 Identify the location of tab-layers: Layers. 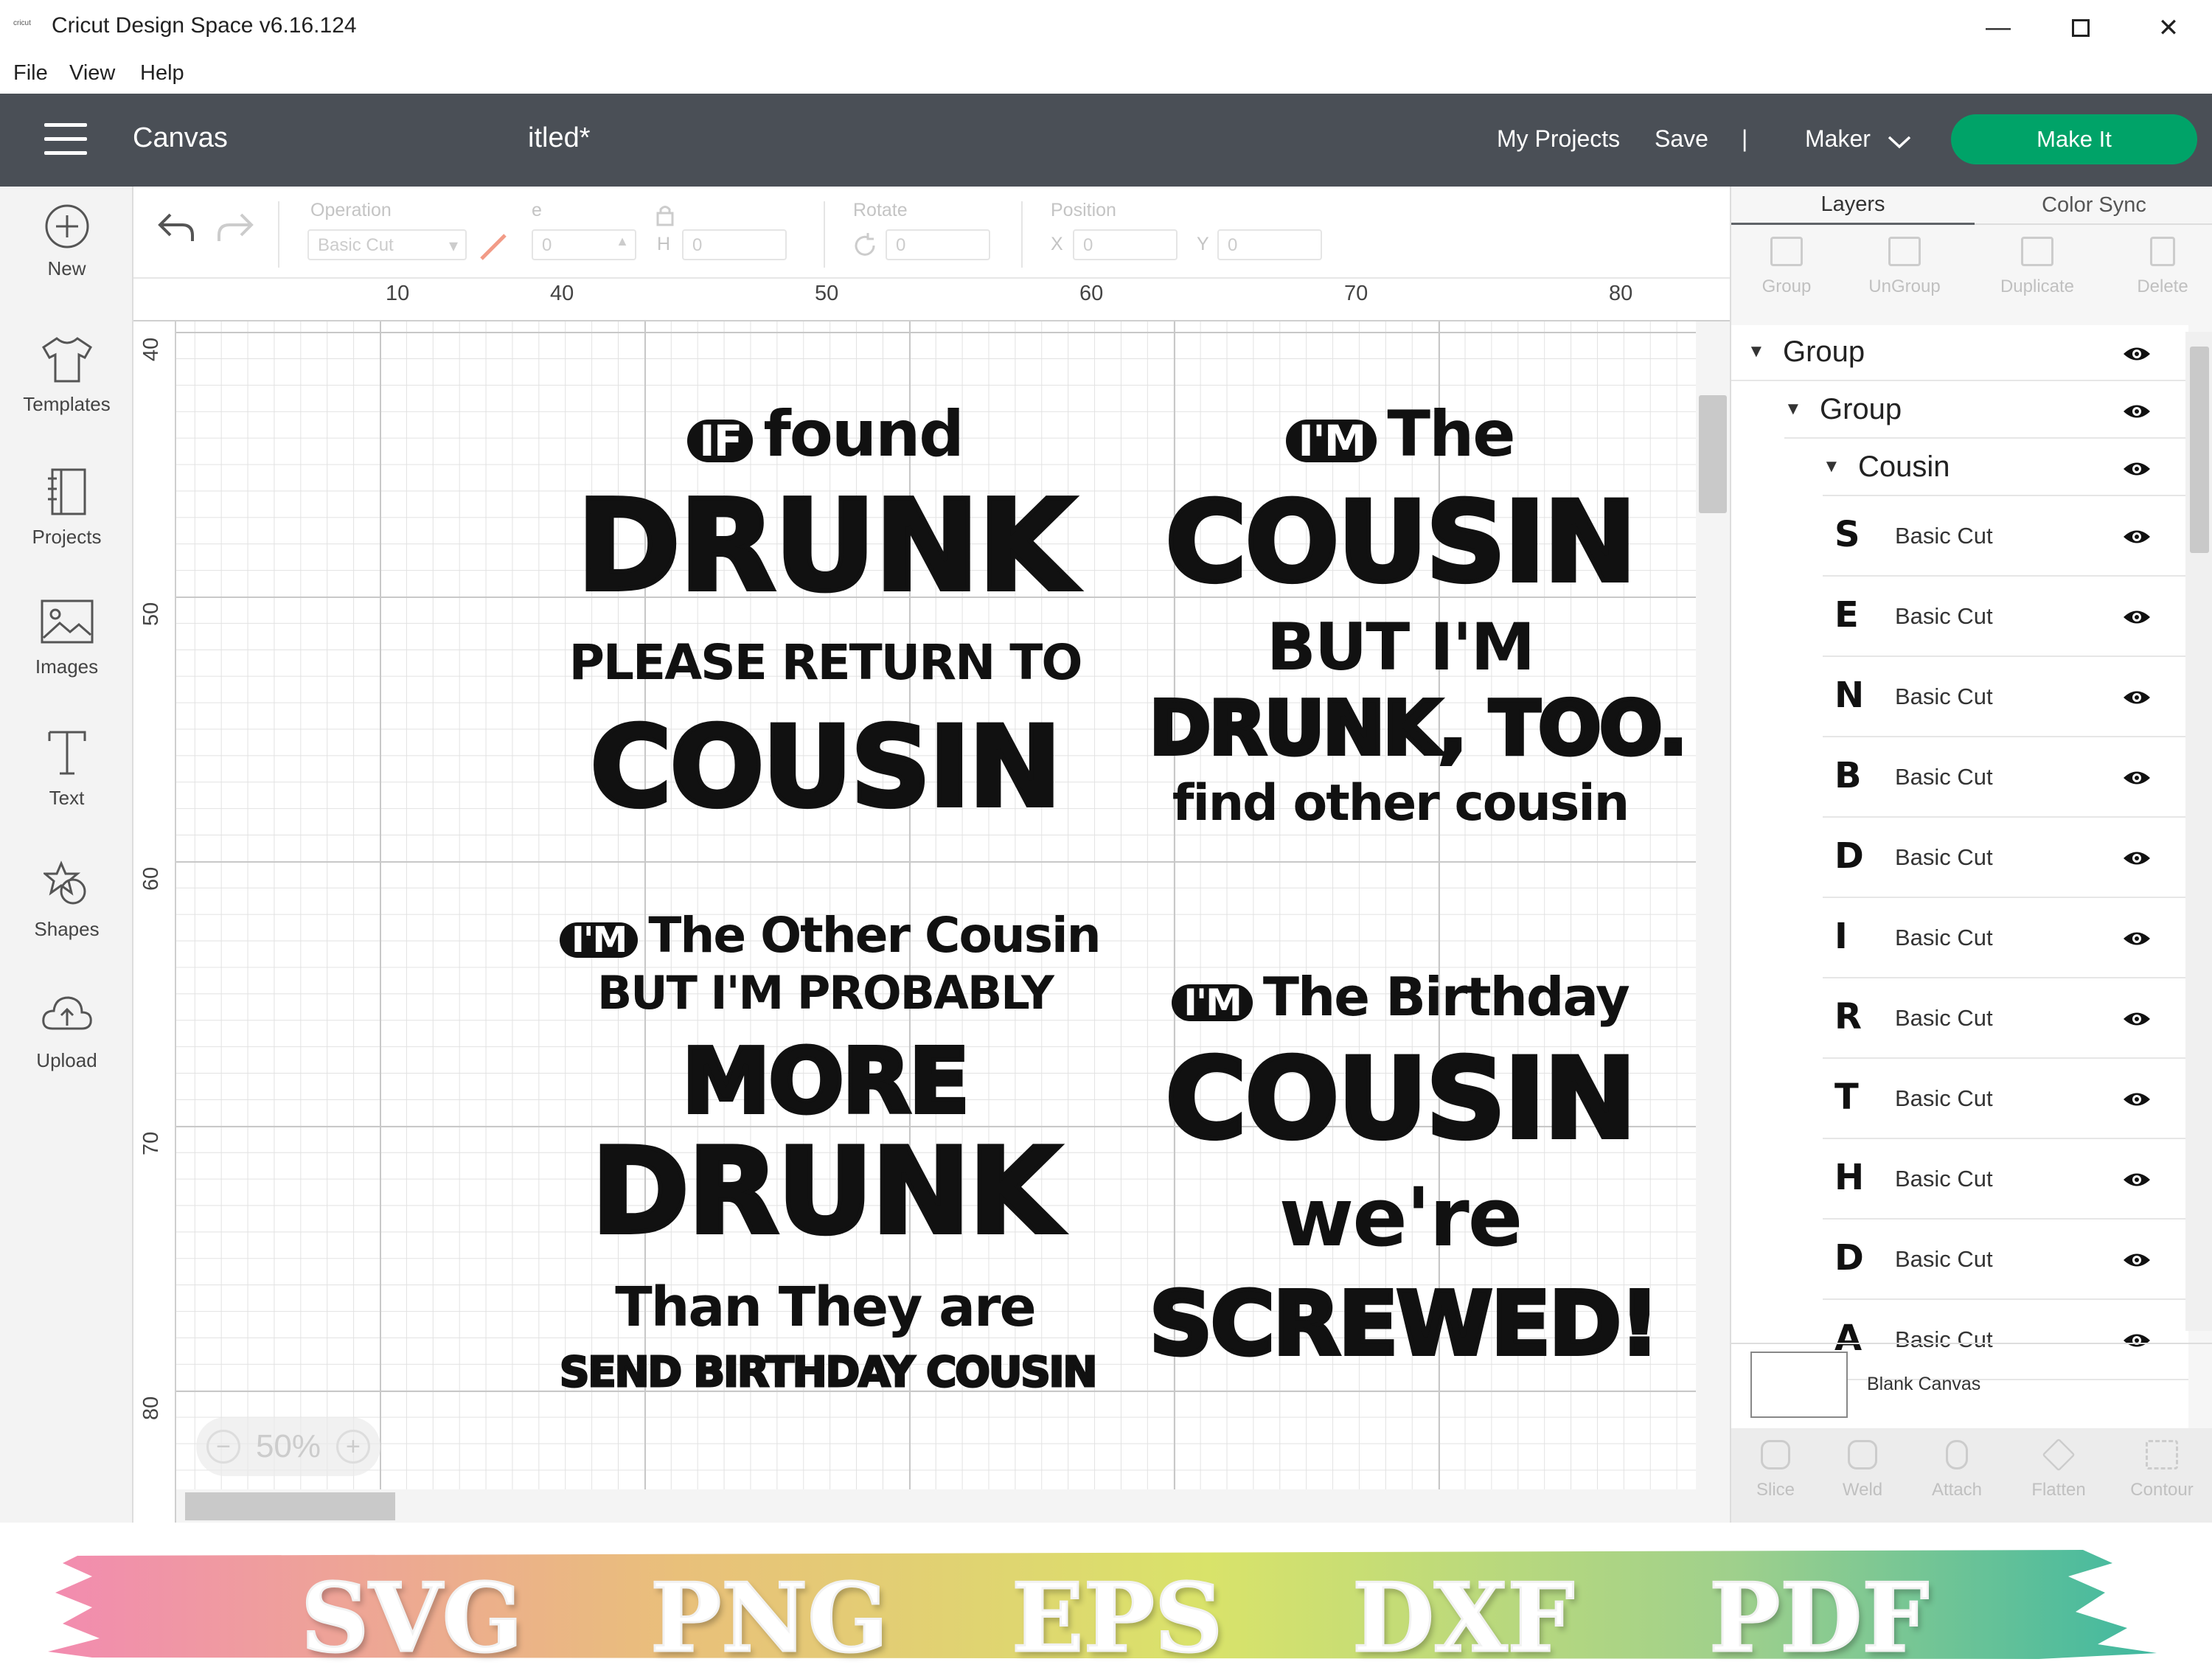
(1853, 206).